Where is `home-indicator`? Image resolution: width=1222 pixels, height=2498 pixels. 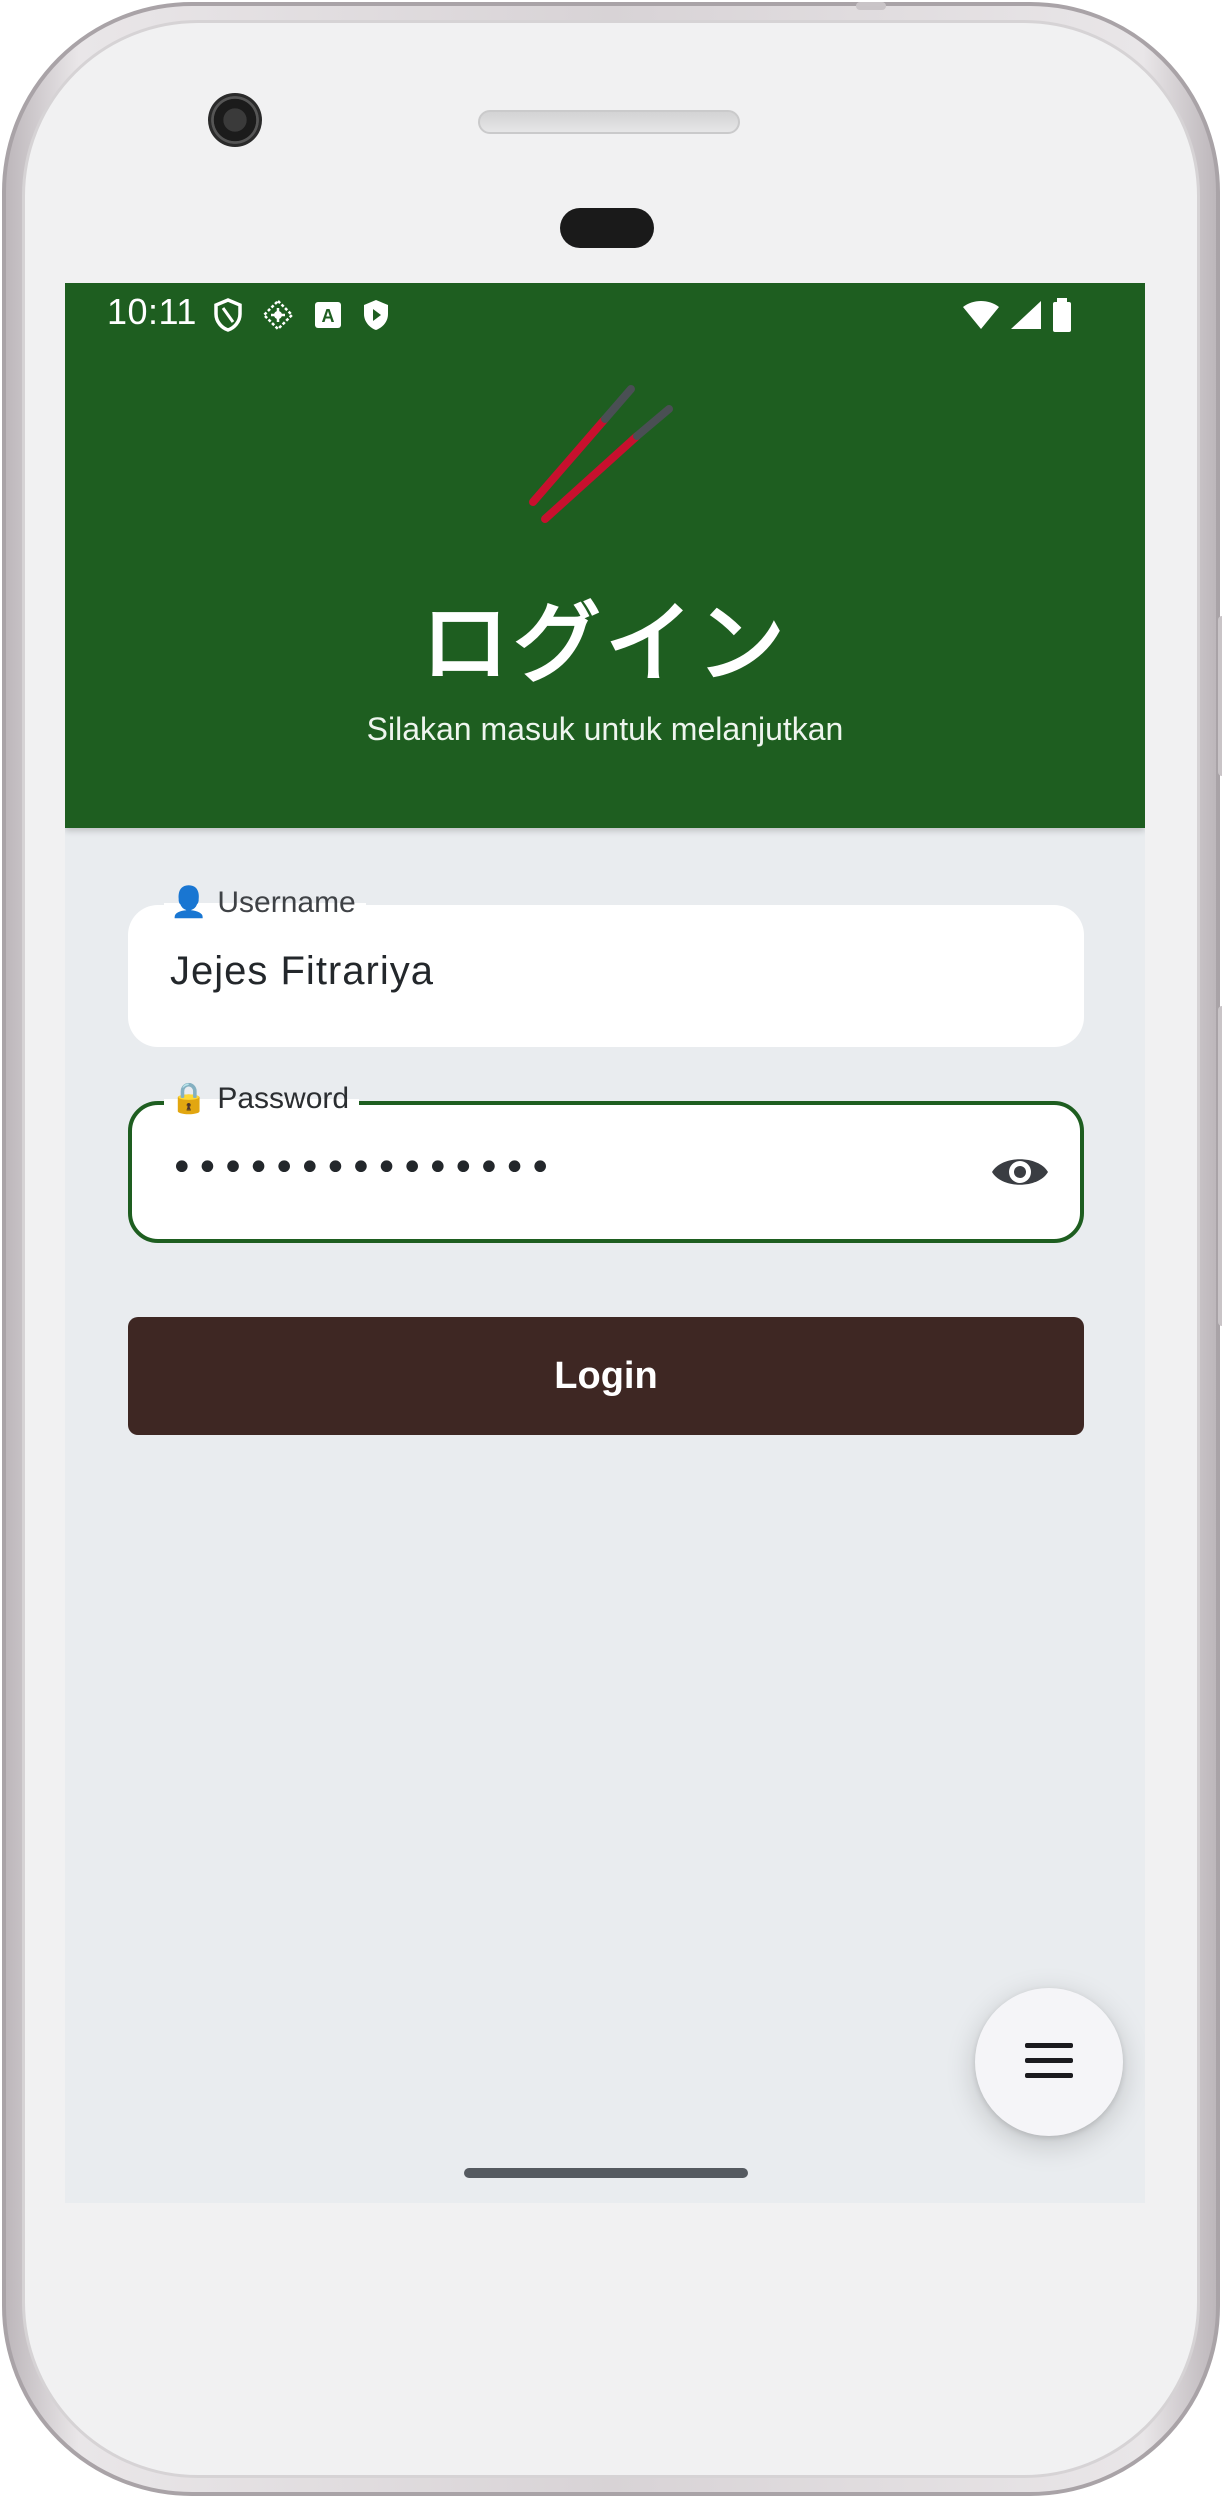
home-indicator is located at coordinates (606, 2173).